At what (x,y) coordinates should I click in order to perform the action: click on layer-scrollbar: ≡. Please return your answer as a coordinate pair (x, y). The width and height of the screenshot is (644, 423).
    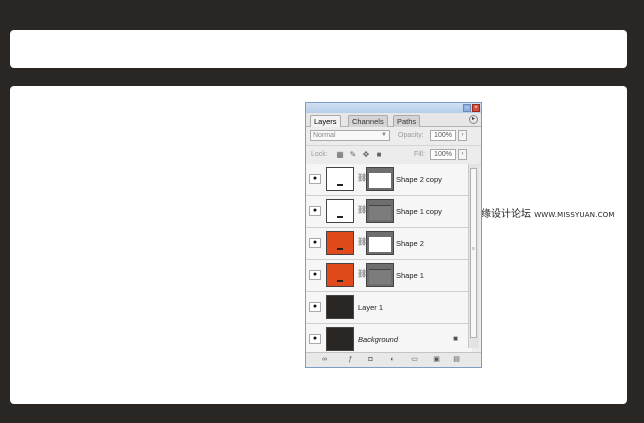
    Looking at the image, I should click on (473, 256).